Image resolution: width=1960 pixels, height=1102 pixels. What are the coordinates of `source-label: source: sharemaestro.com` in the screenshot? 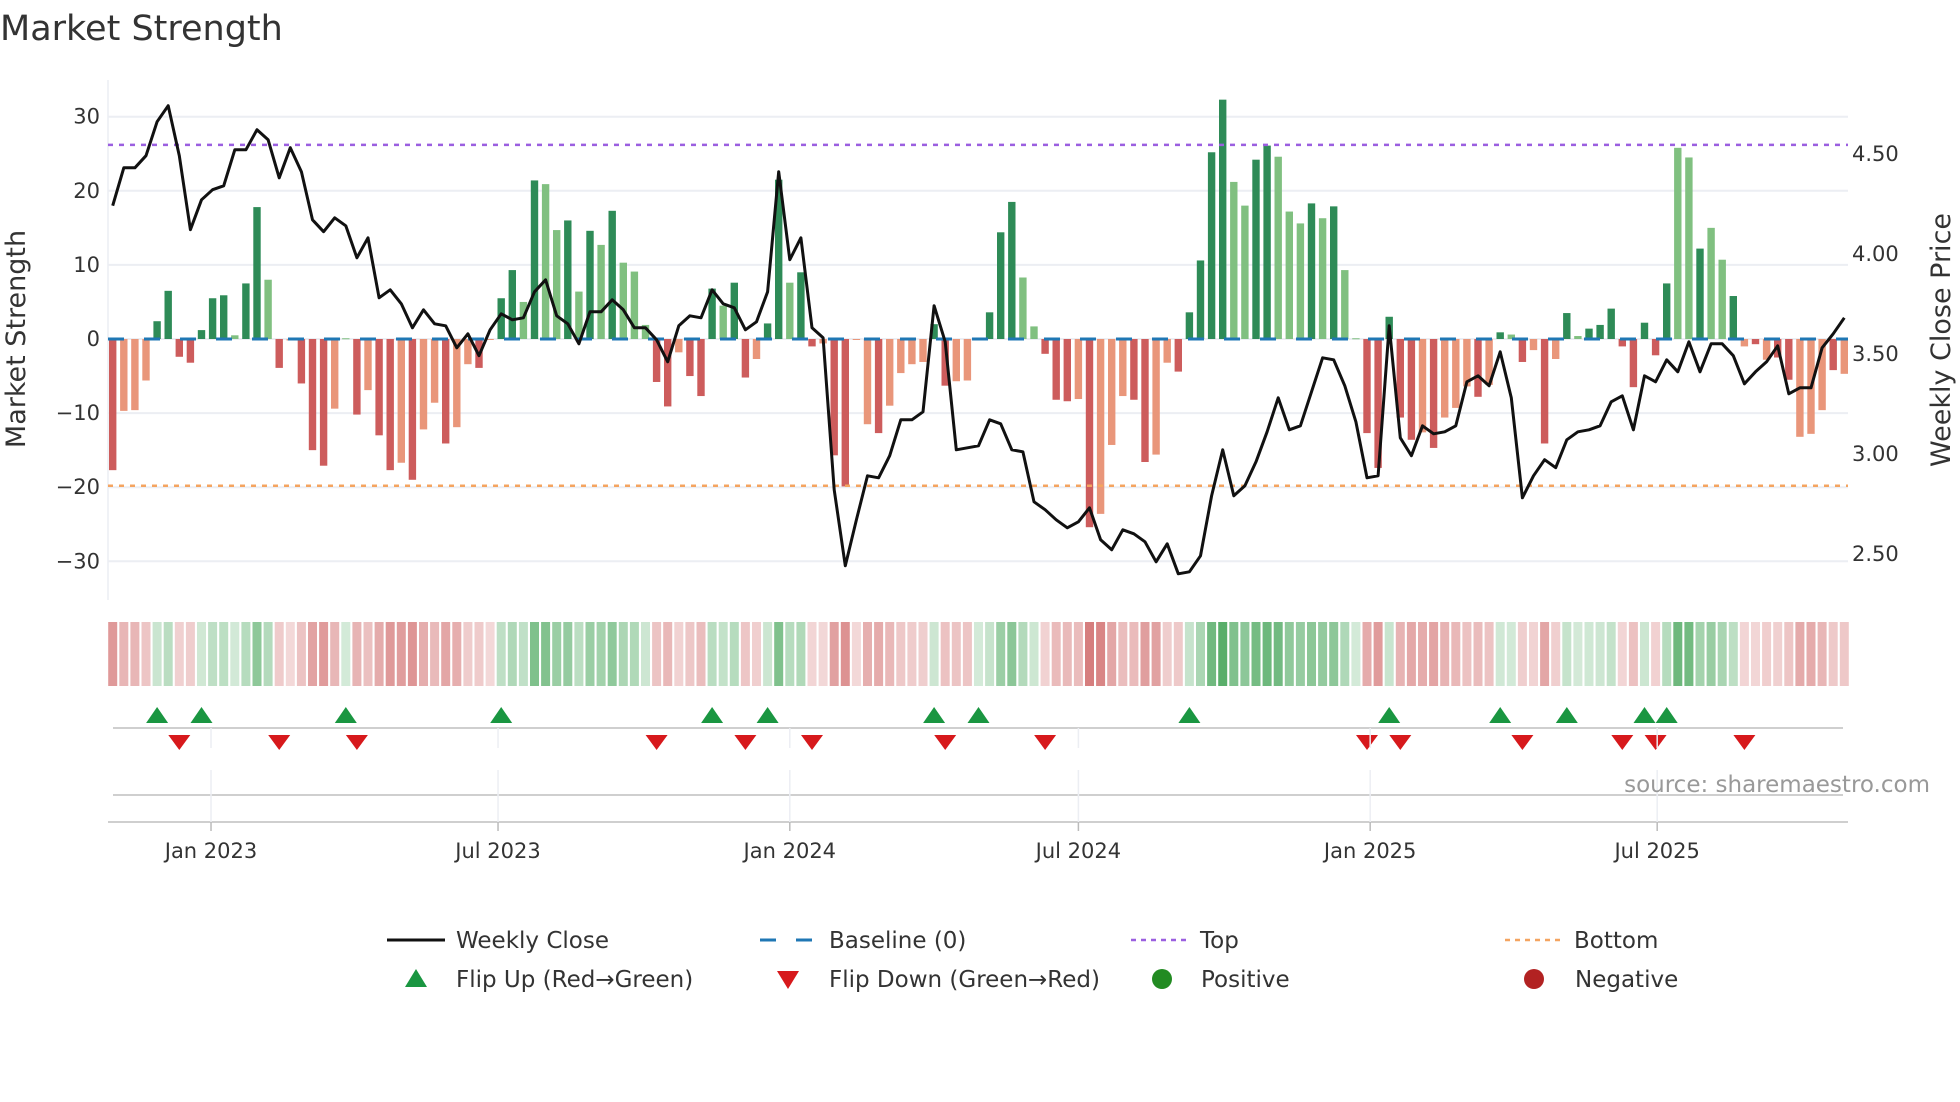 It's located at (1777, 785).